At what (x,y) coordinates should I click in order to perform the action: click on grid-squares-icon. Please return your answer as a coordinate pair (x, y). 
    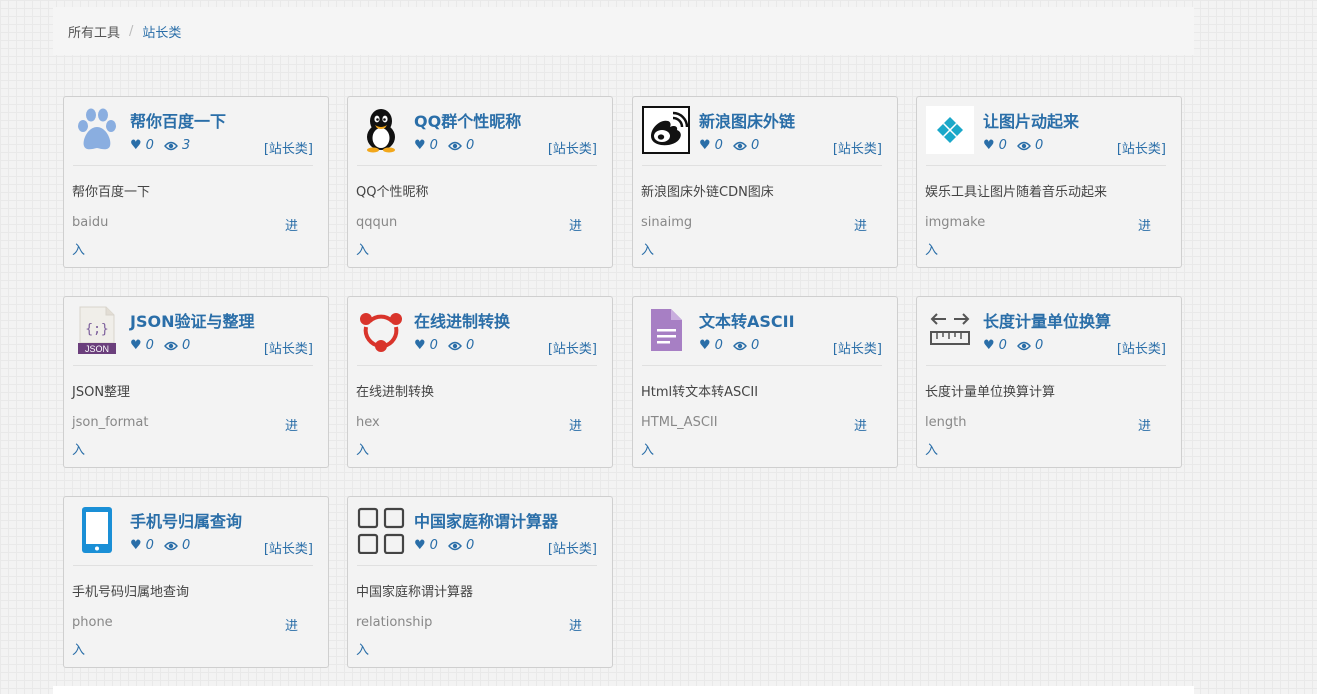
    Looking at the image, I should click on (381, 530).